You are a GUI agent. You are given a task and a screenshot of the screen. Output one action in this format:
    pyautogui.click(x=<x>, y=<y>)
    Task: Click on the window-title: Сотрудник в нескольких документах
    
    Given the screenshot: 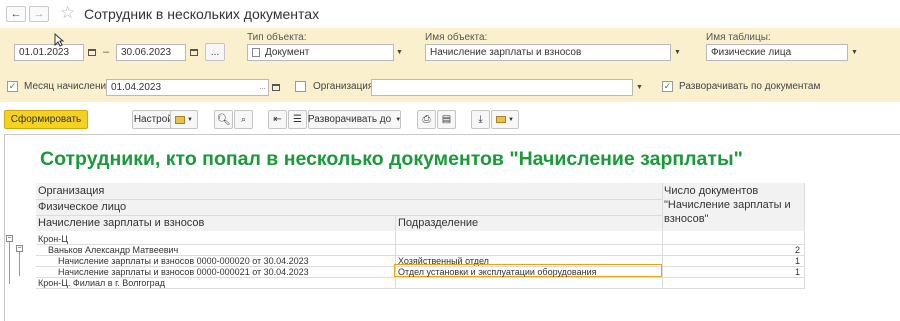 What is the action you would take?
    pyautogui.click(x=202, y=14)
    